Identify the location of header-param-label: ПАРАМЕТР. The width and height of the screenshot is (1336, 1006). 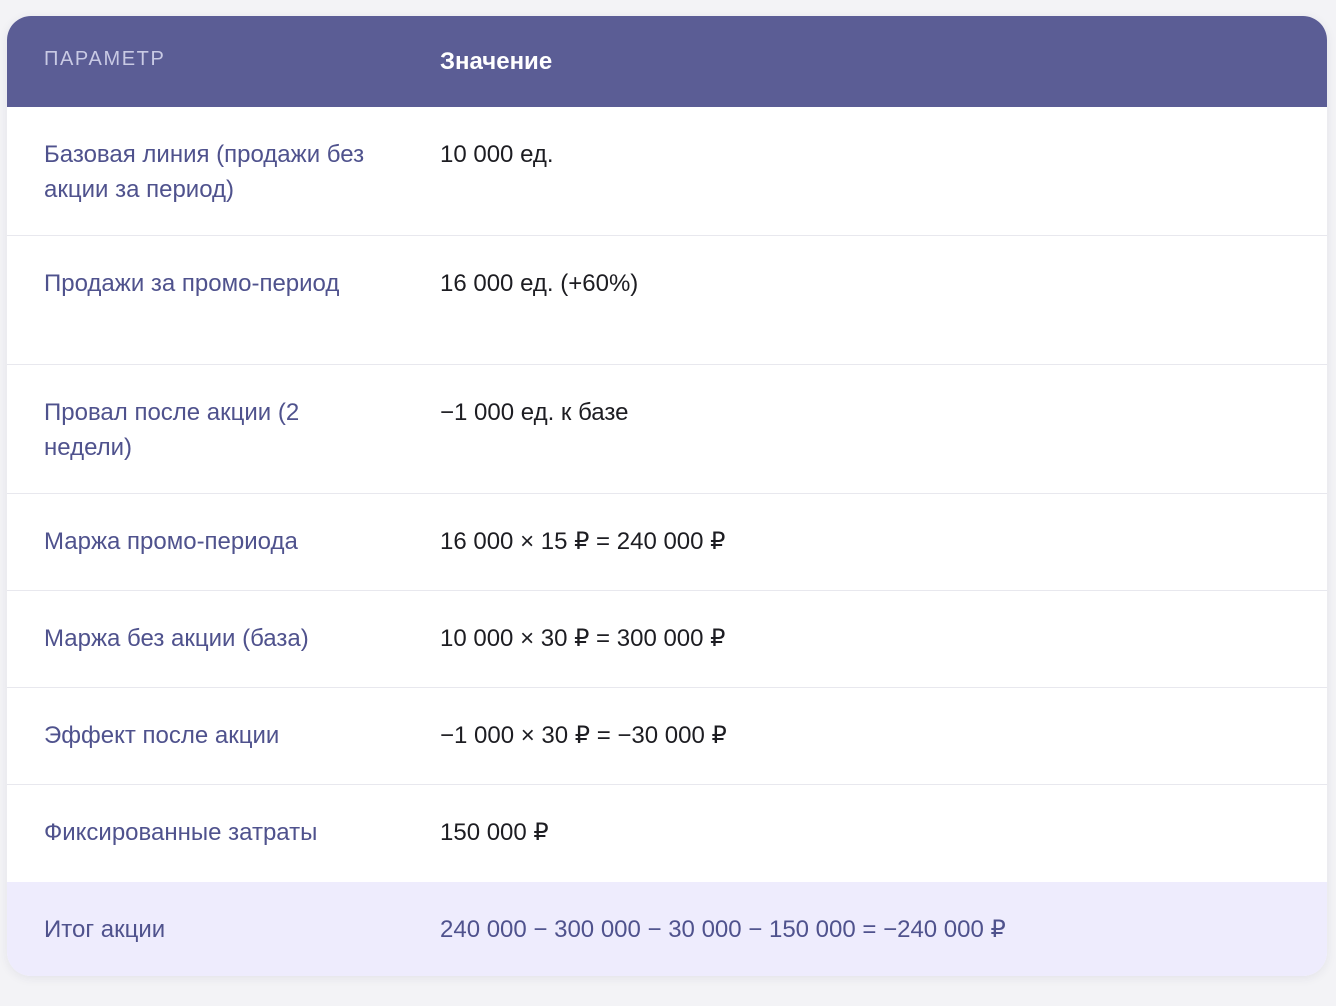
(105, 59).